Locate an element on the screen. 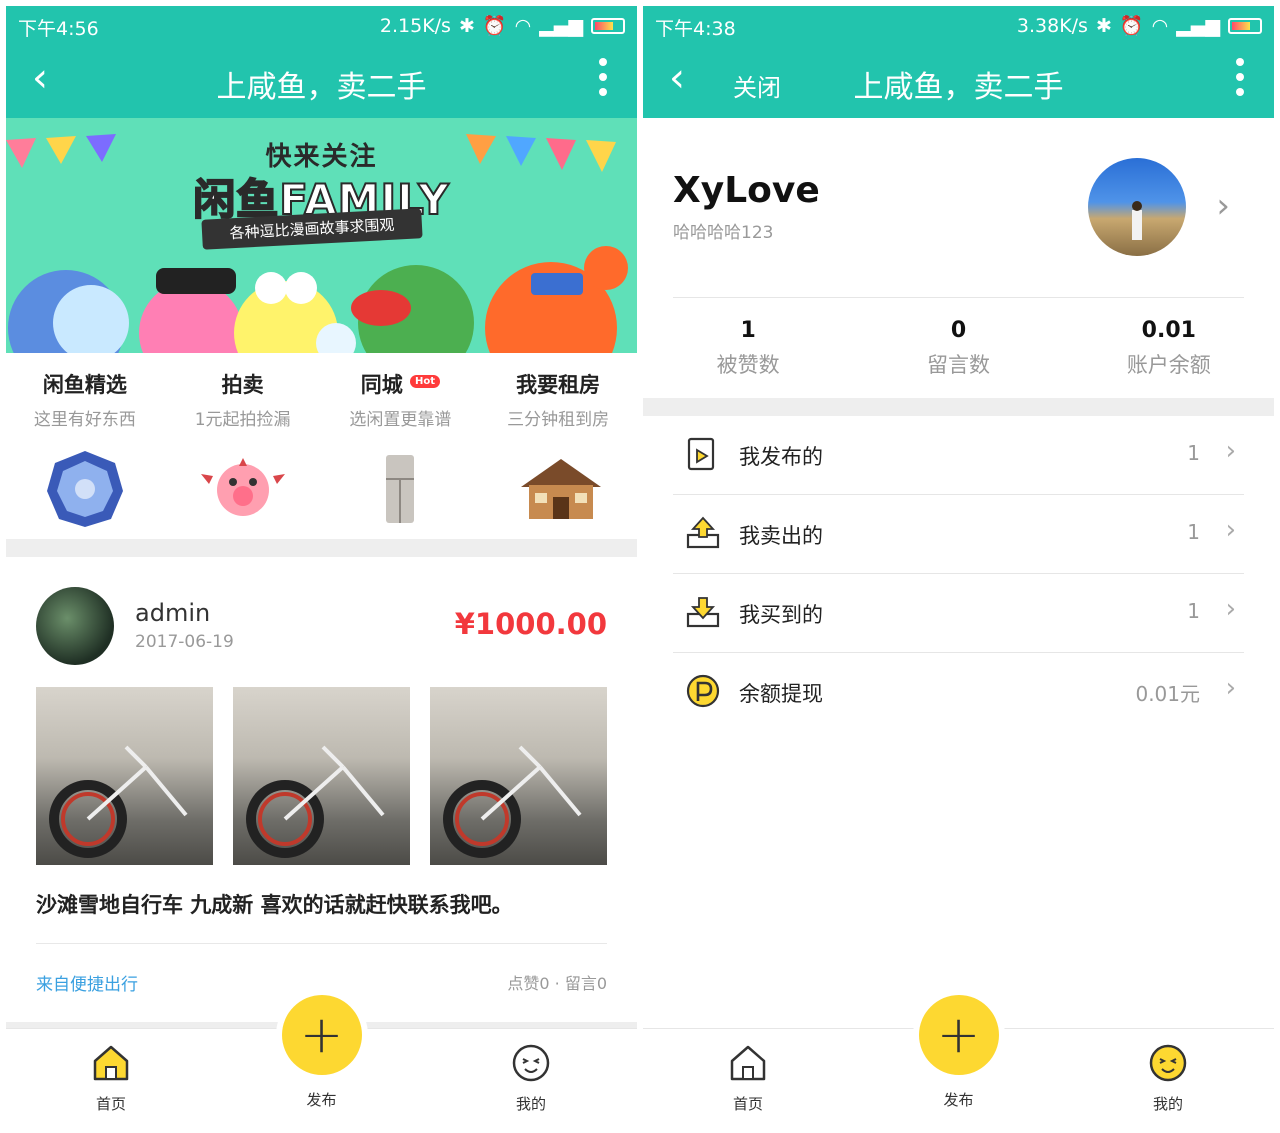 This screenshot has width=1280, height=1133. counter-value: 0.01 is located at coordinates (1168, 330).